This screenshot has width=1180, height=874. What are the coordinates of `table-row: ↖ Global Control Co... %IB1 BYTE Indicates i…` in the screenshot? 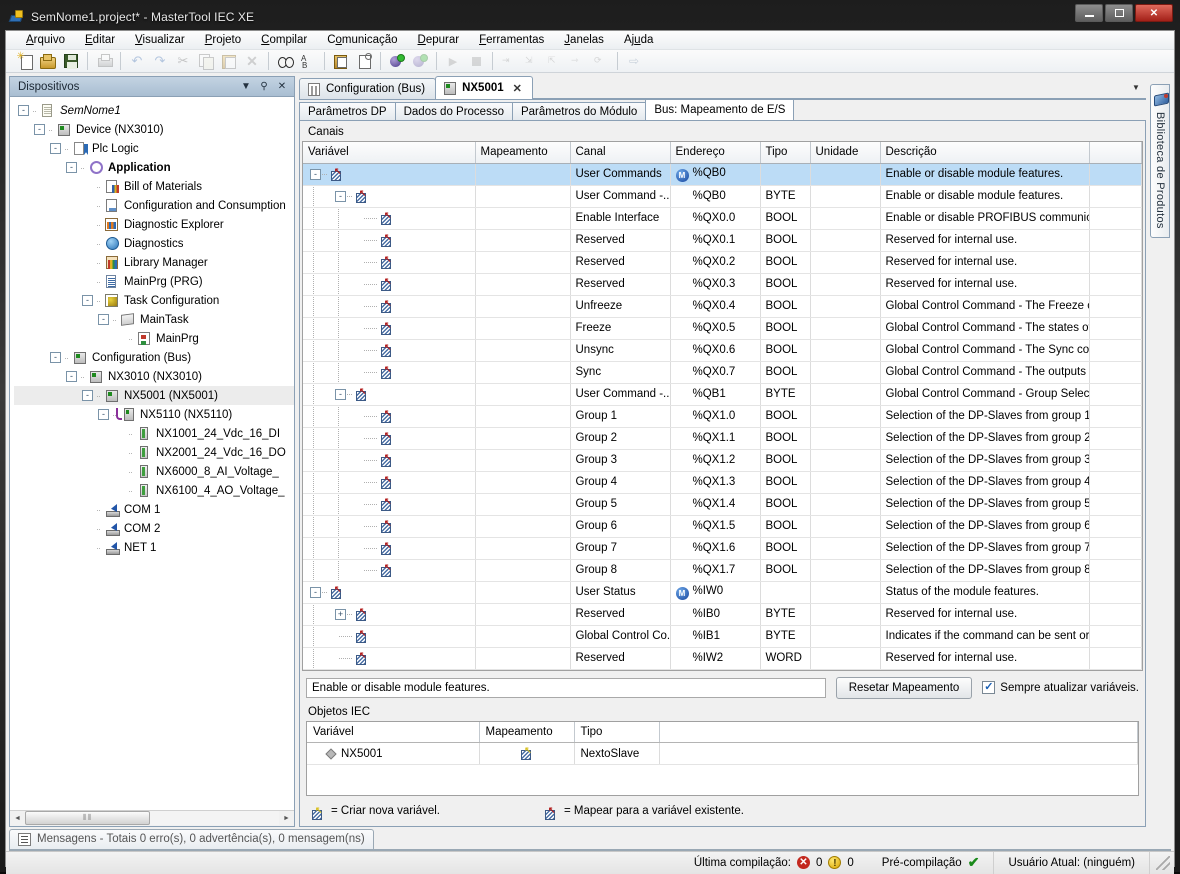 It's located at (722, 636).